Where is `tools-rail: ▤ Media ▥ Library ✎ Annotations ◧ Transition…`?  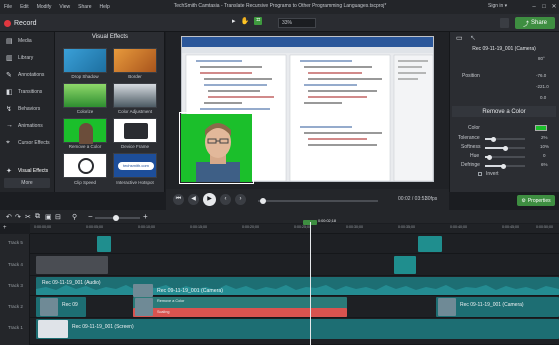 tools-rail: ▤ Media ▥ Library ✎ Annotations ◧ Transition… is located at coordinates (27, 112).